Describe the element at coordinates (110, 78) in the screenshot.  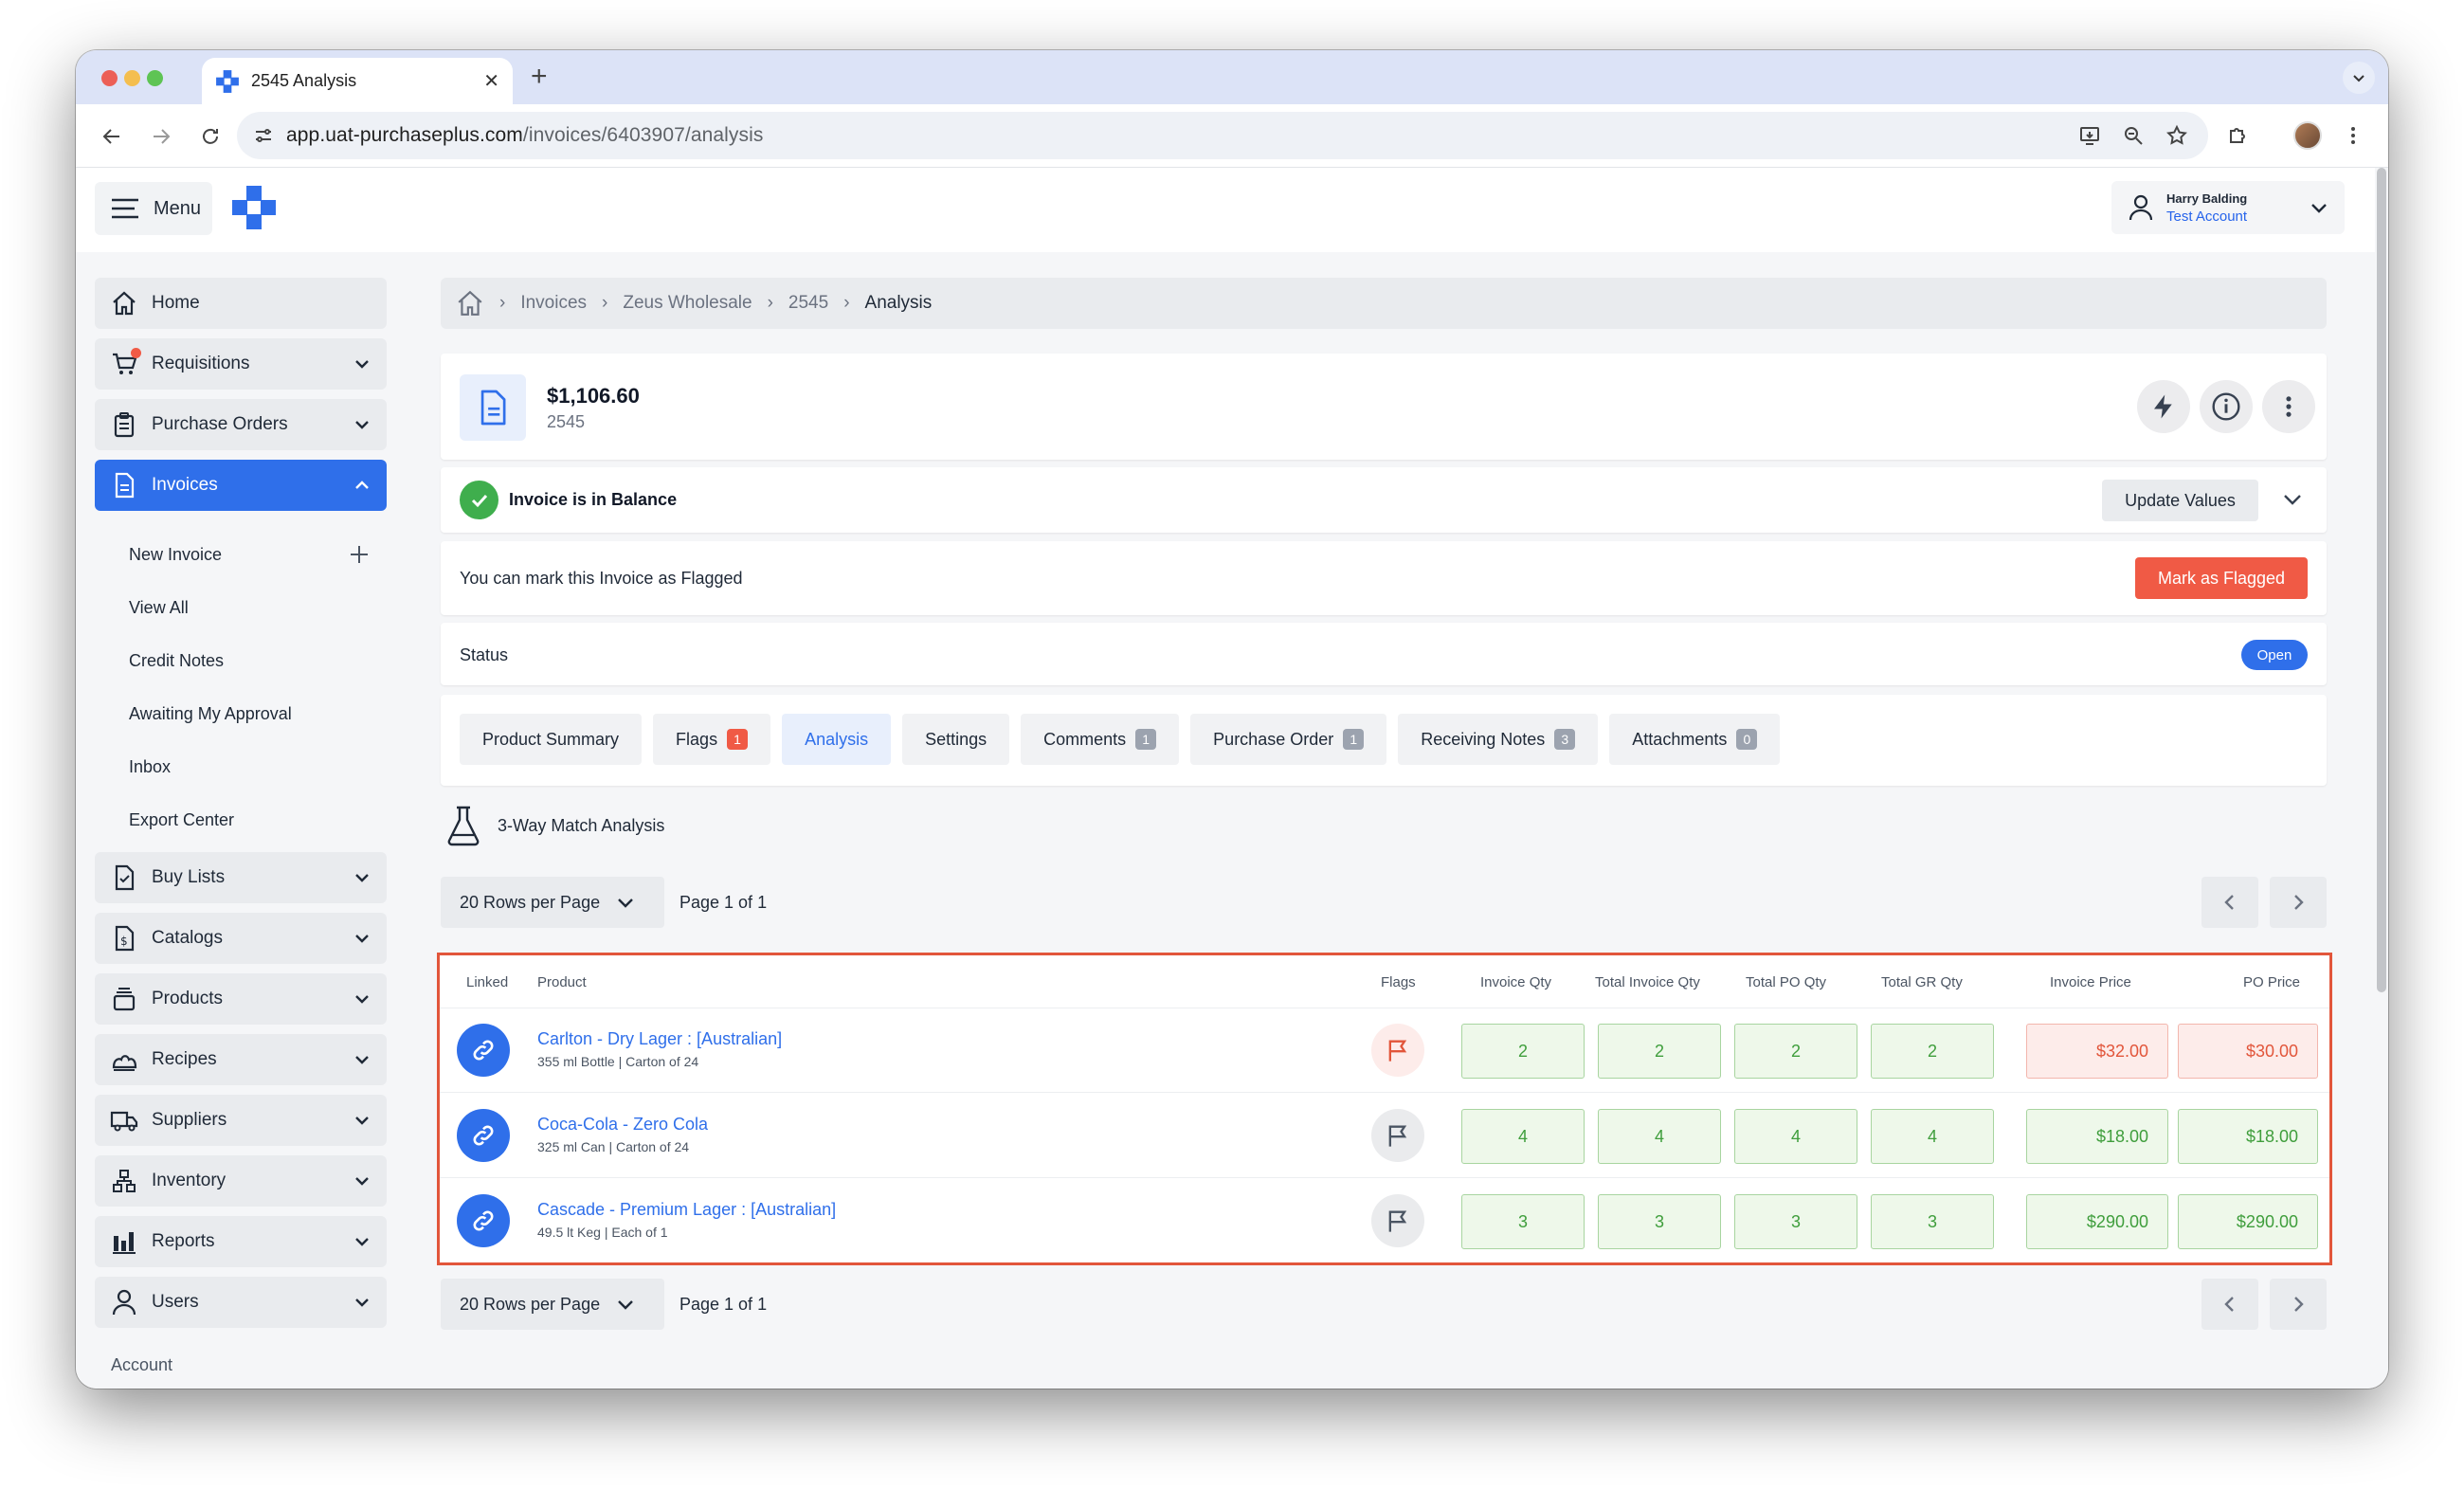
I see `close-window-button` at that location.